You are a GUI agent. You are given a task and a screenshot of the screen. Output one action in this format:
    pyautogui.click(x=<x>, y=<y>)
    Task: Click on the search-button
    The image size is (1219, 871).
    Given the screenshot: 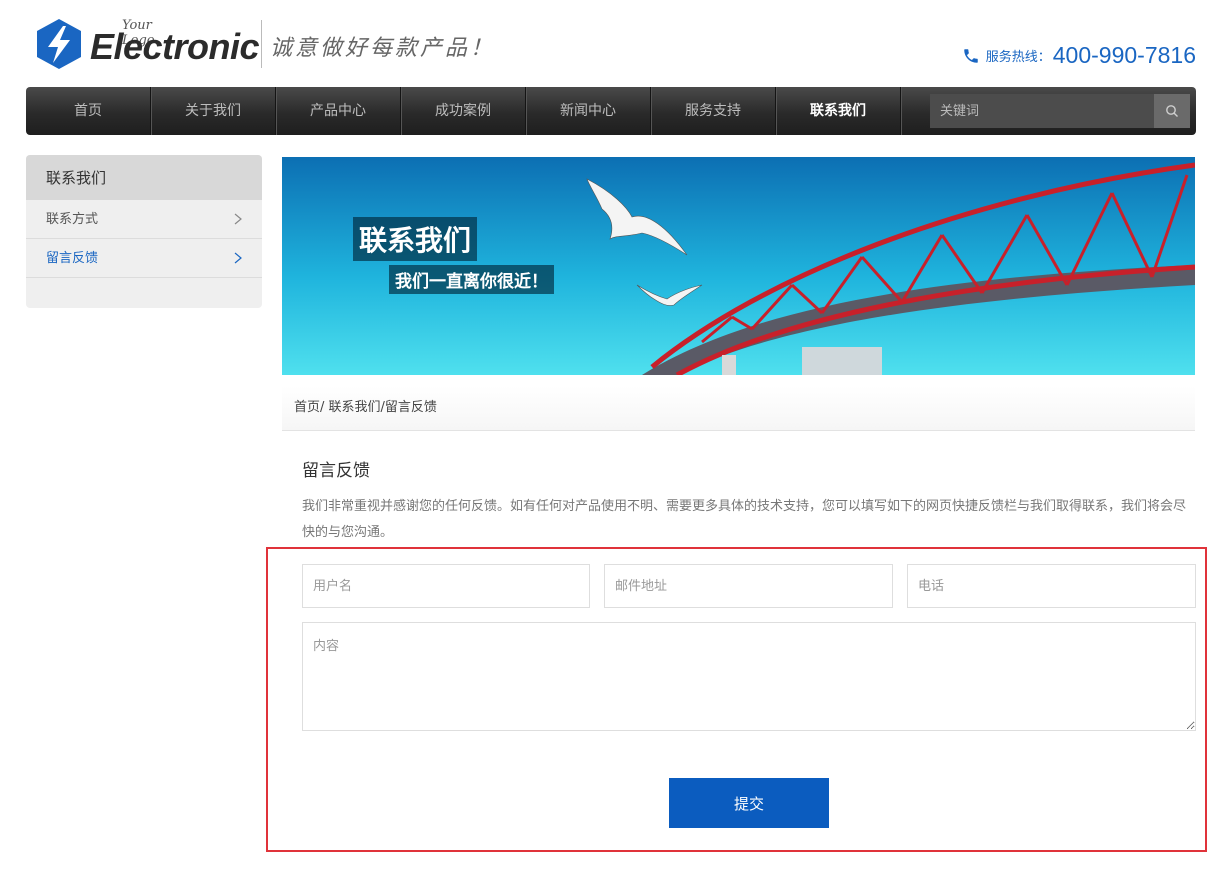 What is the action you would take?
    pyautogui.click(x=1172, y=111)
    